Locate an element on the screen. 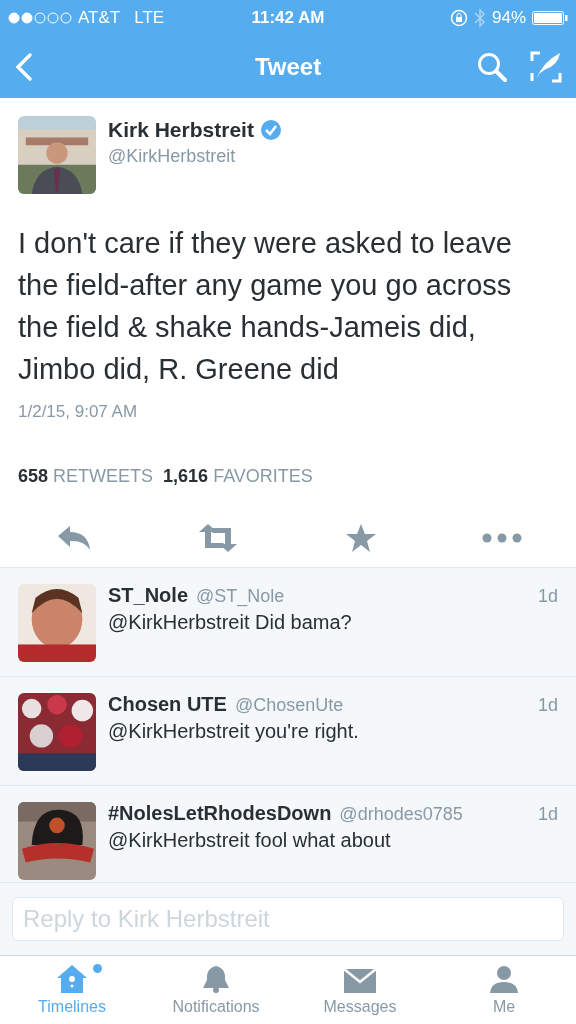 Image resolution: width=576 pixels, height=1024 pixels. reply-card: Chosen UTE @ChosenUte 1d @KirkHerbstreit you're right. is located at coordinates (288, 731).